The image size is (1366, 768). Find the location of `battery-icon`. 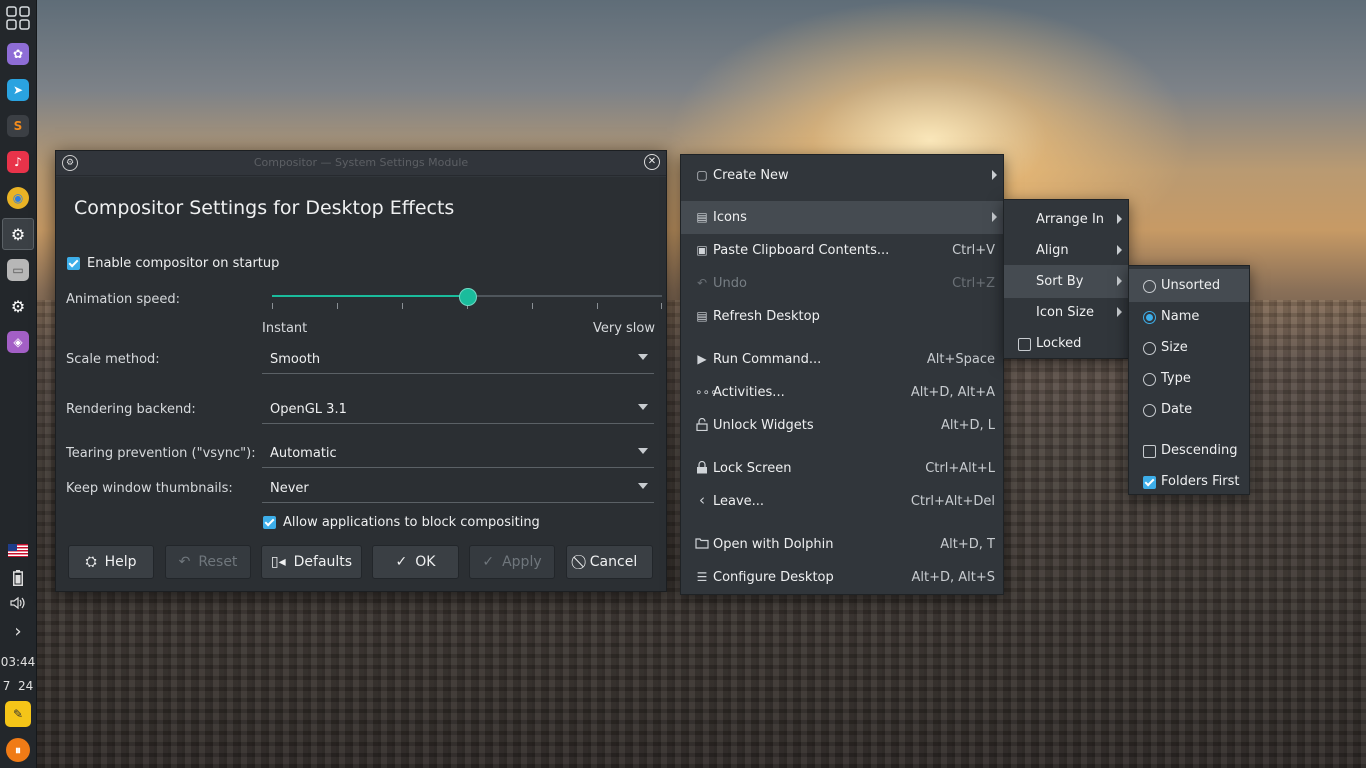

battery-icon is located at coordinates (18, 579).